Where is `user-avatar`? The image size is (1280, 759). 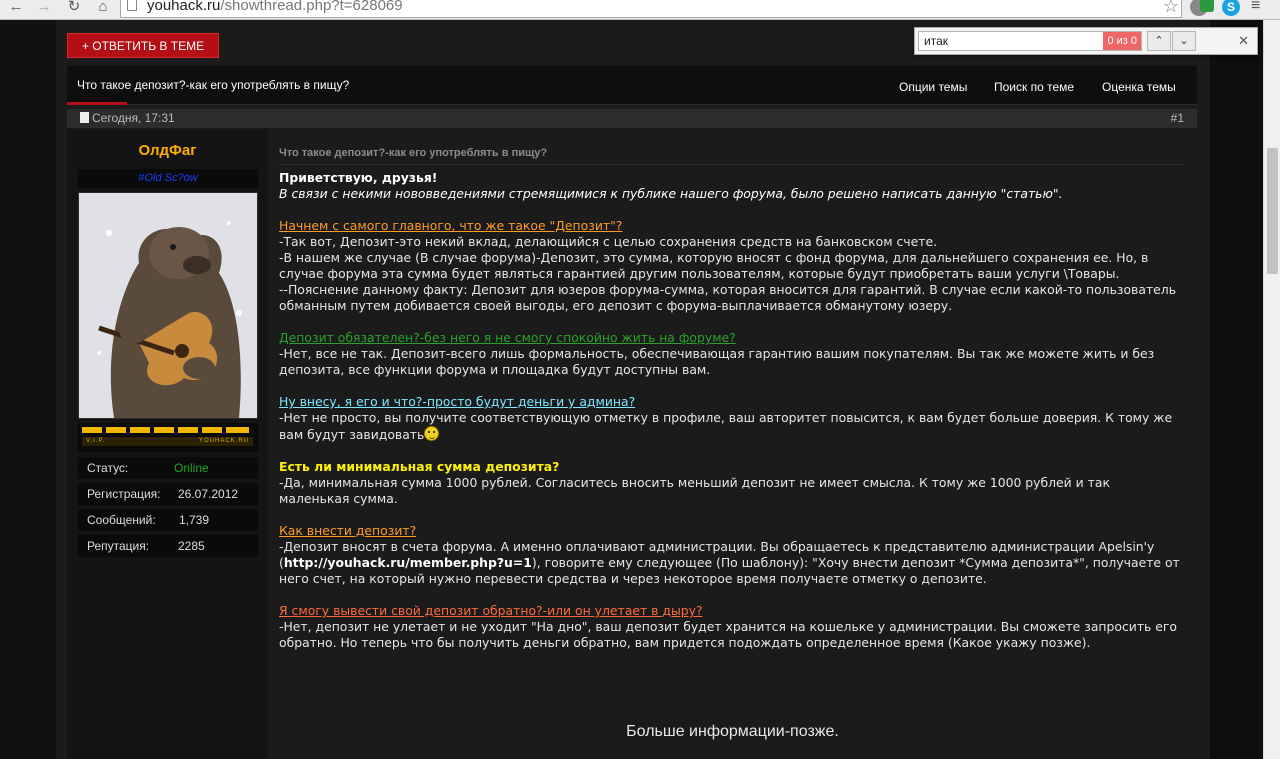 user-avatar is located at coordinates (168, 305).